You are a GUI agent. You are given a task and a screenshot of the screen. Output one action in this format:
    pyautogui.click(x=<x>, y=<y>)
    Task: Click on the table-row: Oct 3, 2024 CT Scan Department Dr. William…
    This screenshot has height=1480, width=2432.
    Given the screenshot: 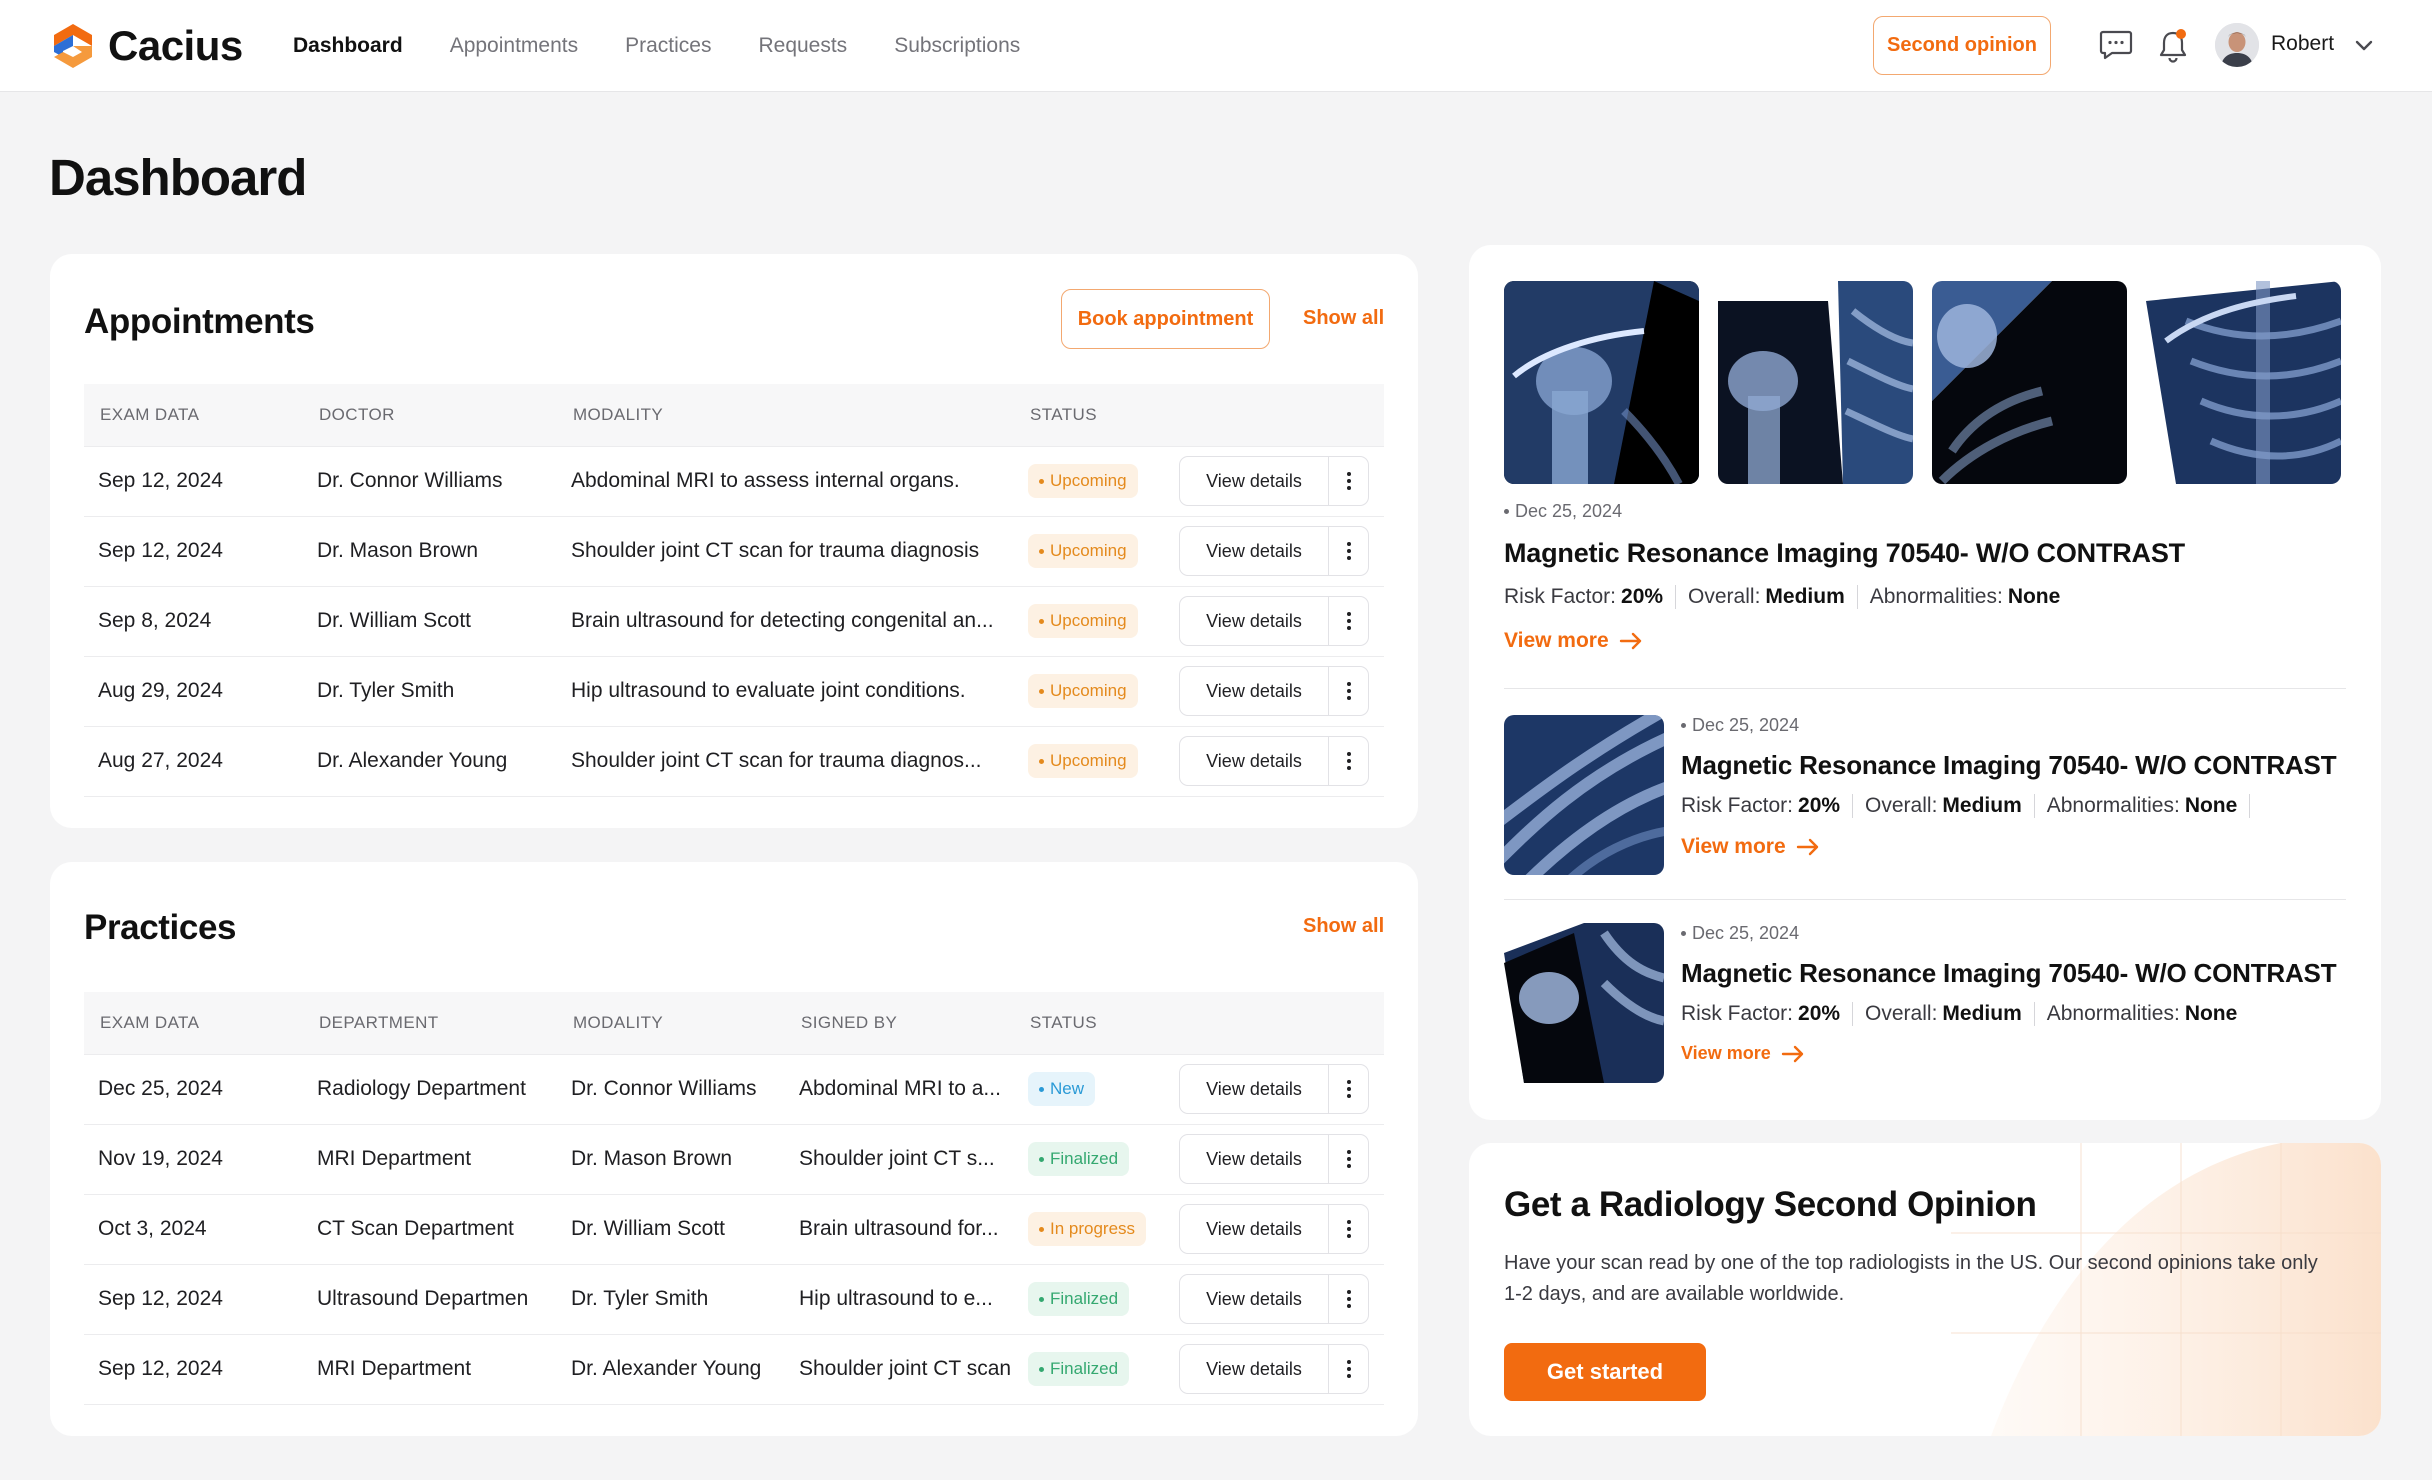 What is the action you would take?
    pyautogui.click(x=734, y=1229)
    